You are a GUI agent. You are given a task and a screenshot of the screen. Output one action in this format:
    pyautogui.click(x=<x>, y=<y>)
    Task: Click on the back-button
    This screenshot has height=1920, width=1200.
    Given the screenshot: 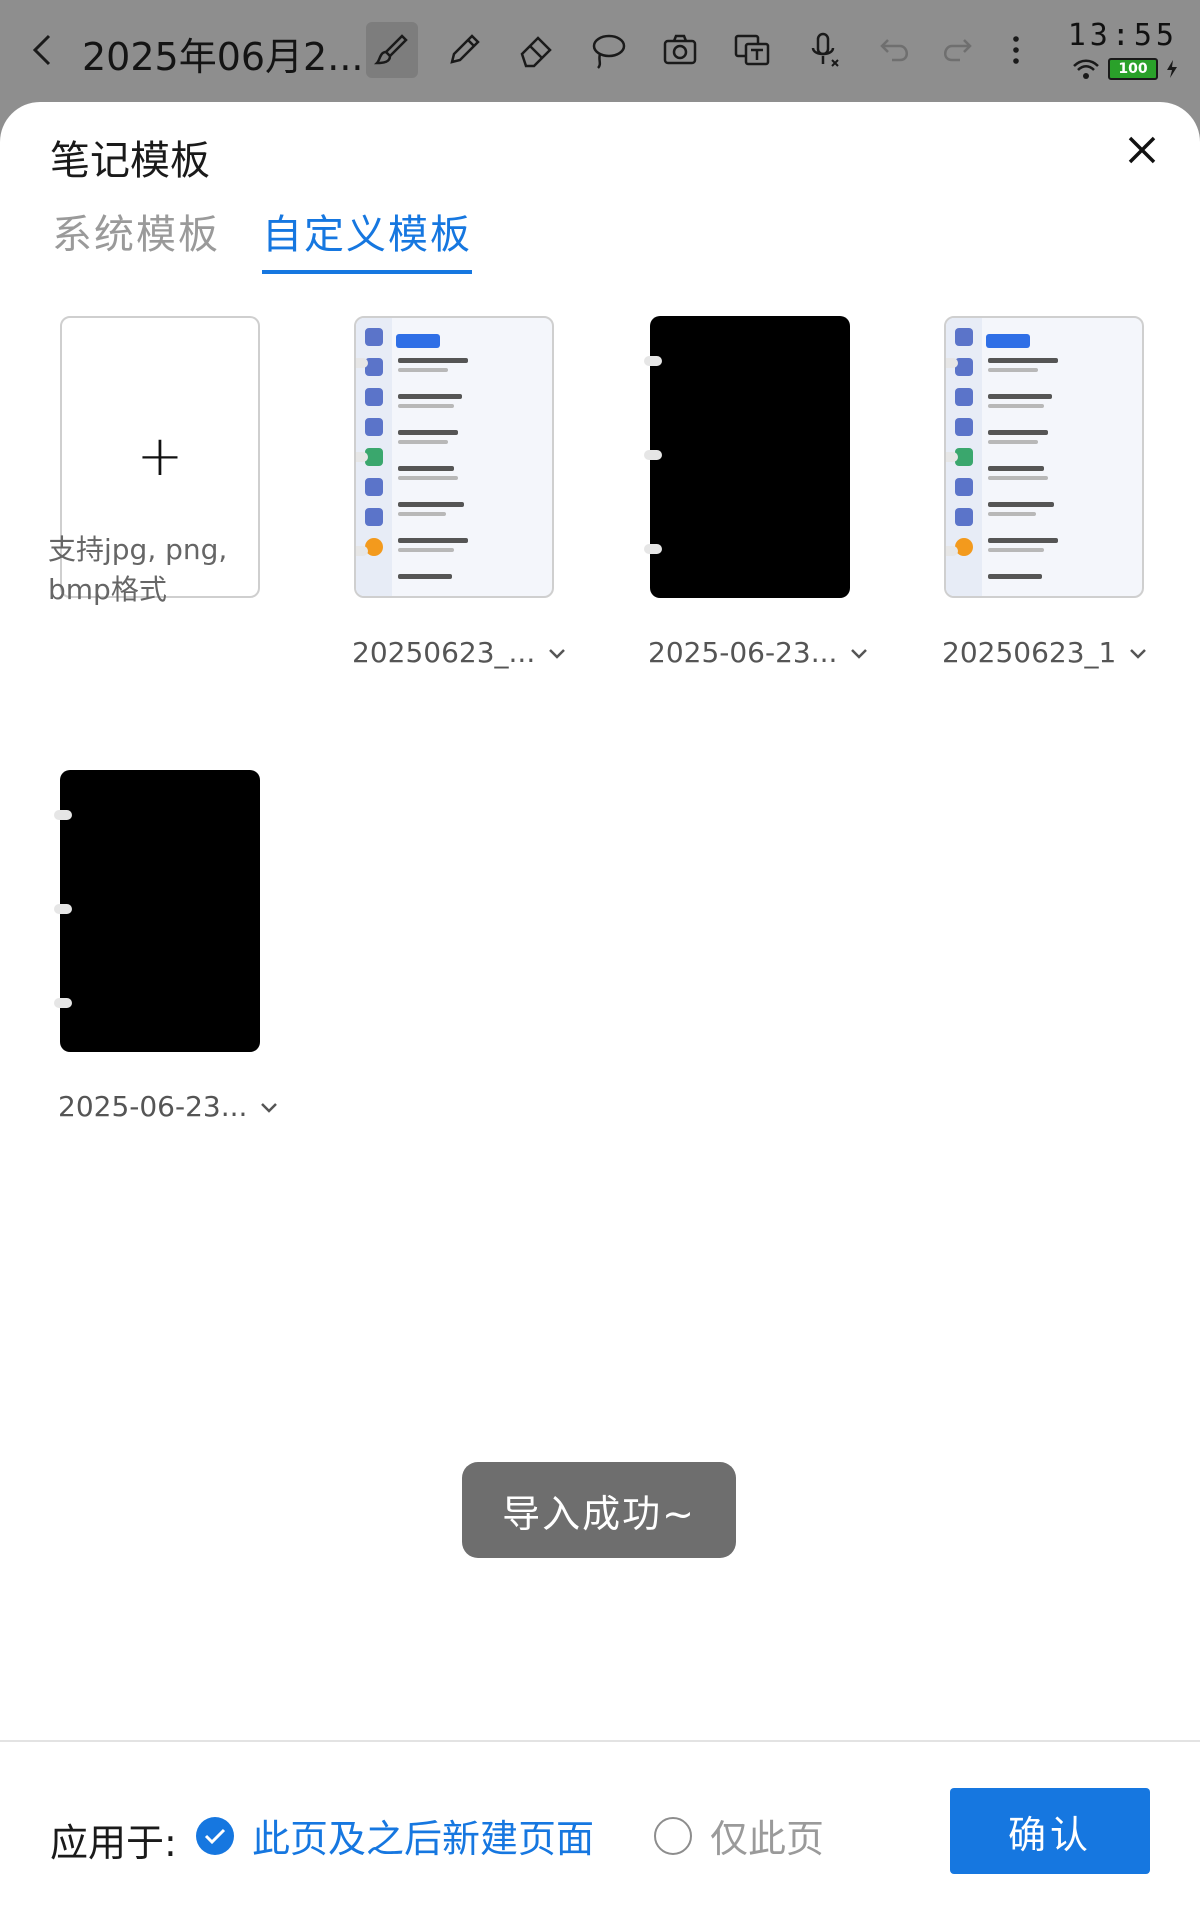 What is the action you would take?
    pyautogui.click(x=42, y=50)
    